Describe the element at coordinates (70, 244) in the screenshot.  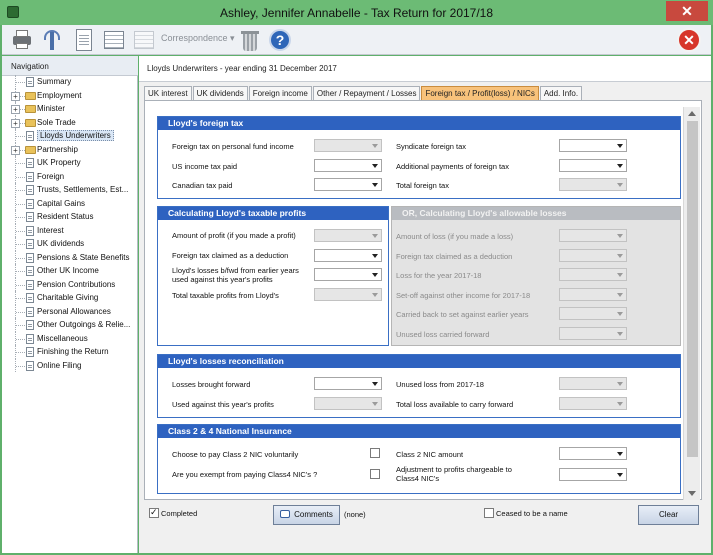
I see `nav-item: UK dividends` at that location.